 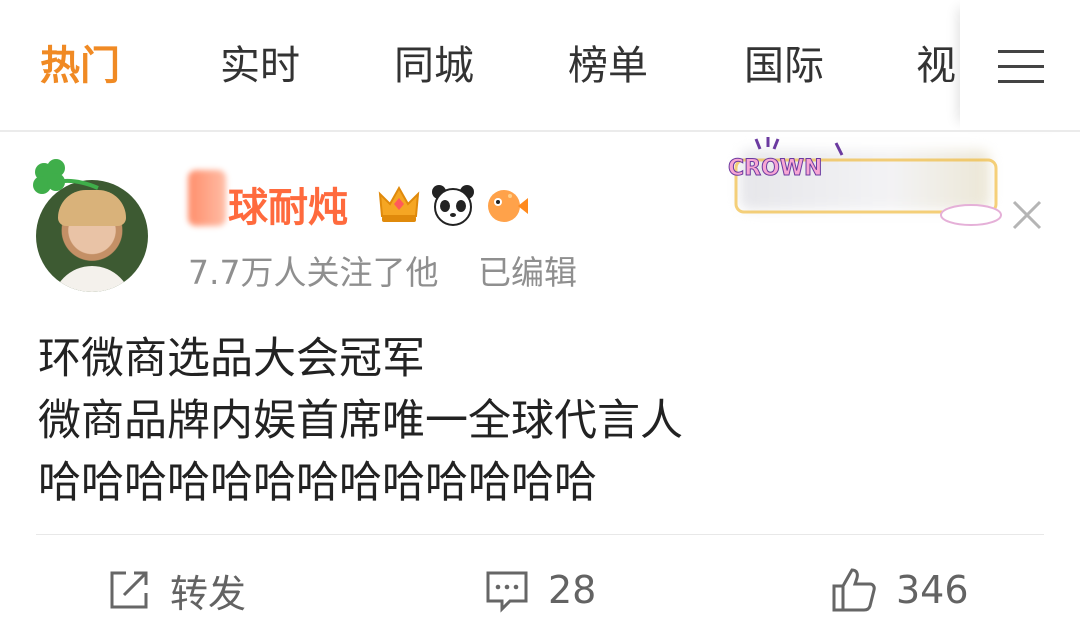 I want to click on pufferfish-badge-icon, so click(x=507, y=205).